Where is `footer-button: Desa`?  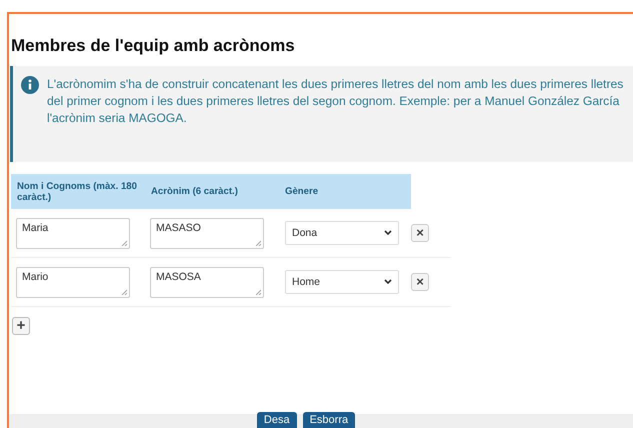 footer-button: Desa is located at coordinates (276, 420).